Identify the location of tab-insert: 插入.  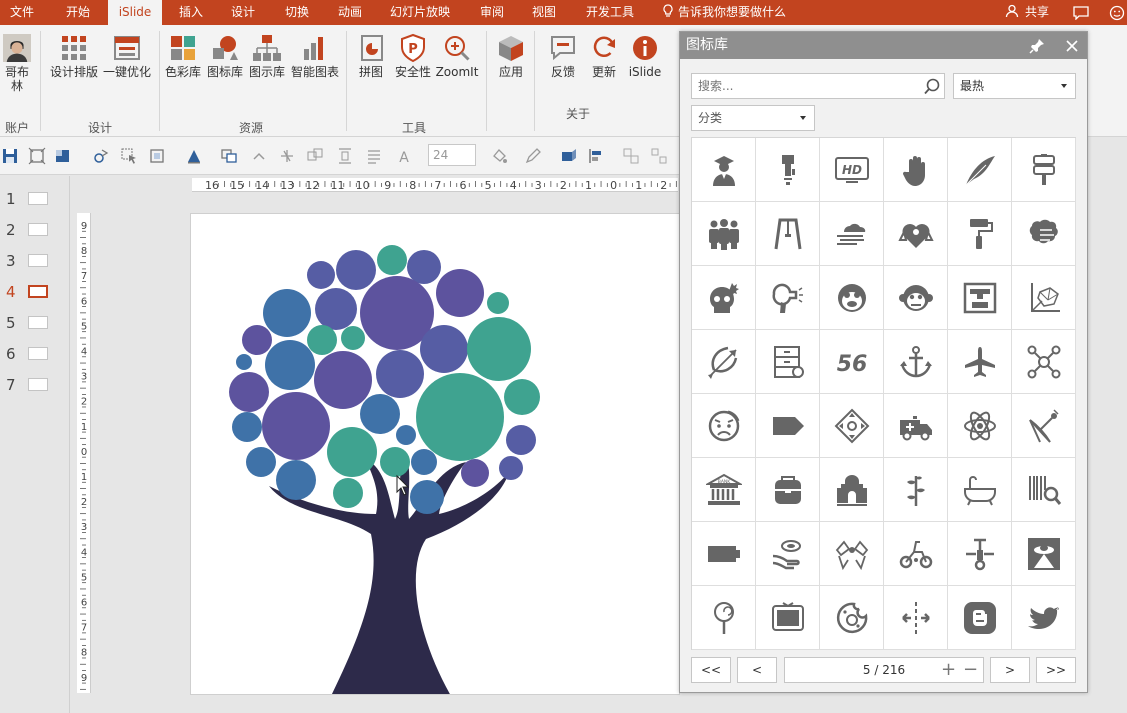
(194, 12).